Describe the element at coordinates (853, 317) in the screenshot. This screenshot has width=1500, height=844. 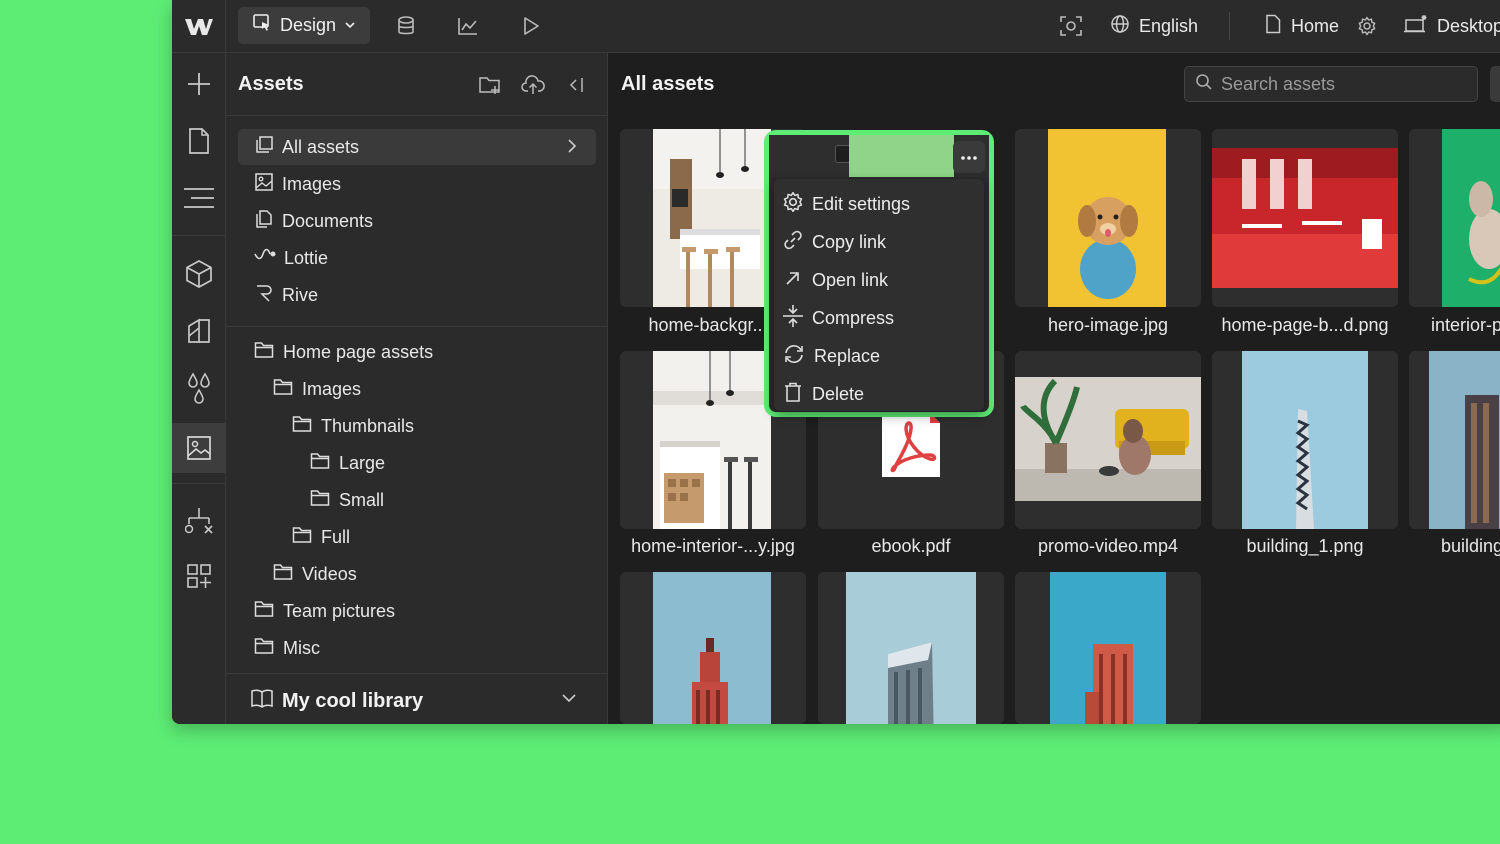
I see `menu-item-label: Compress` at that location.